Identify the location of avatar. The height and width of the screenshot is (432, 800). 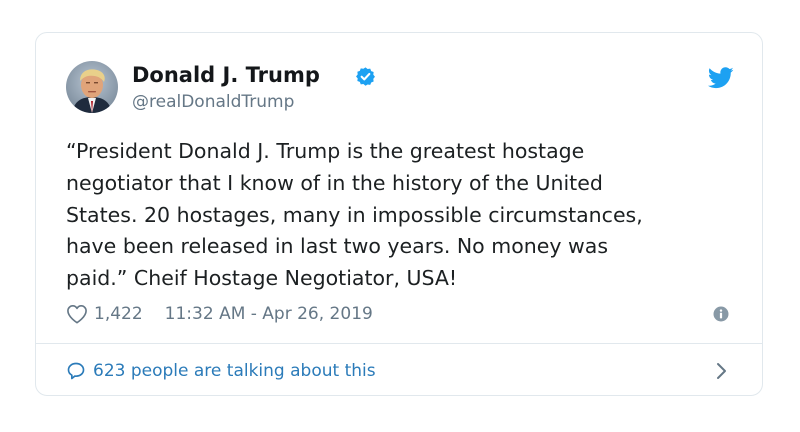
(92, 87).